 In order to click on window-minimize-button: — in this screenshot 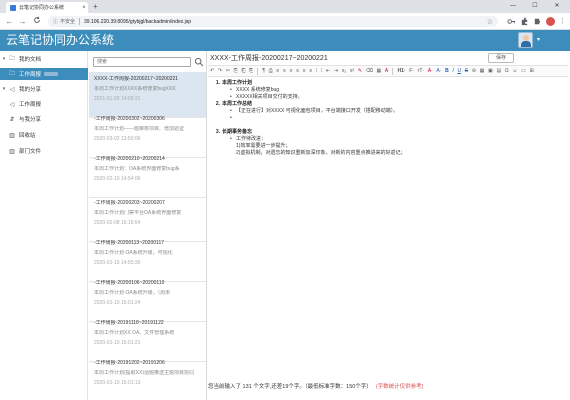, I will do `click(513, 6)`.